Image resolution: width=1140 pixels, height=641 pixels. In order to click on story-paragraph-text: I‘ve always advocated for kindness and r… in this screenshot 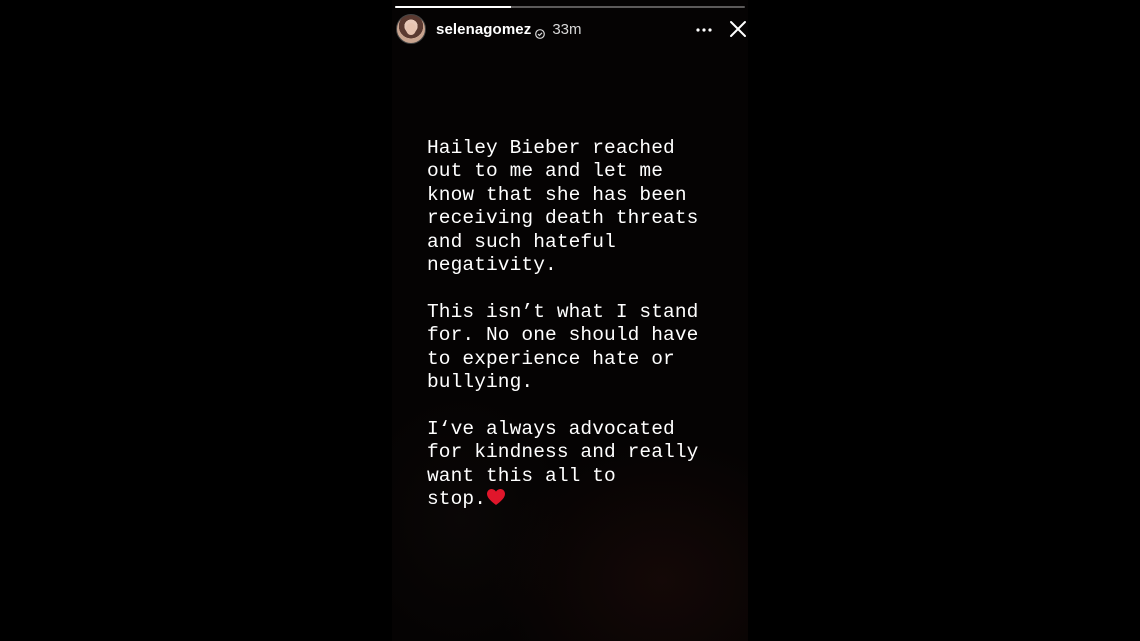, I will do `click(563, 464)`.